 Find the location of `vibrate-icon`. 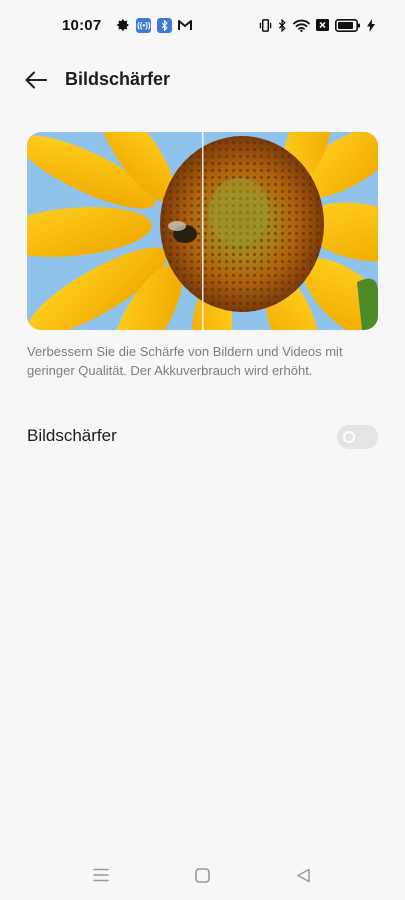

vibrate-icon is located at coordinates (265, 25).